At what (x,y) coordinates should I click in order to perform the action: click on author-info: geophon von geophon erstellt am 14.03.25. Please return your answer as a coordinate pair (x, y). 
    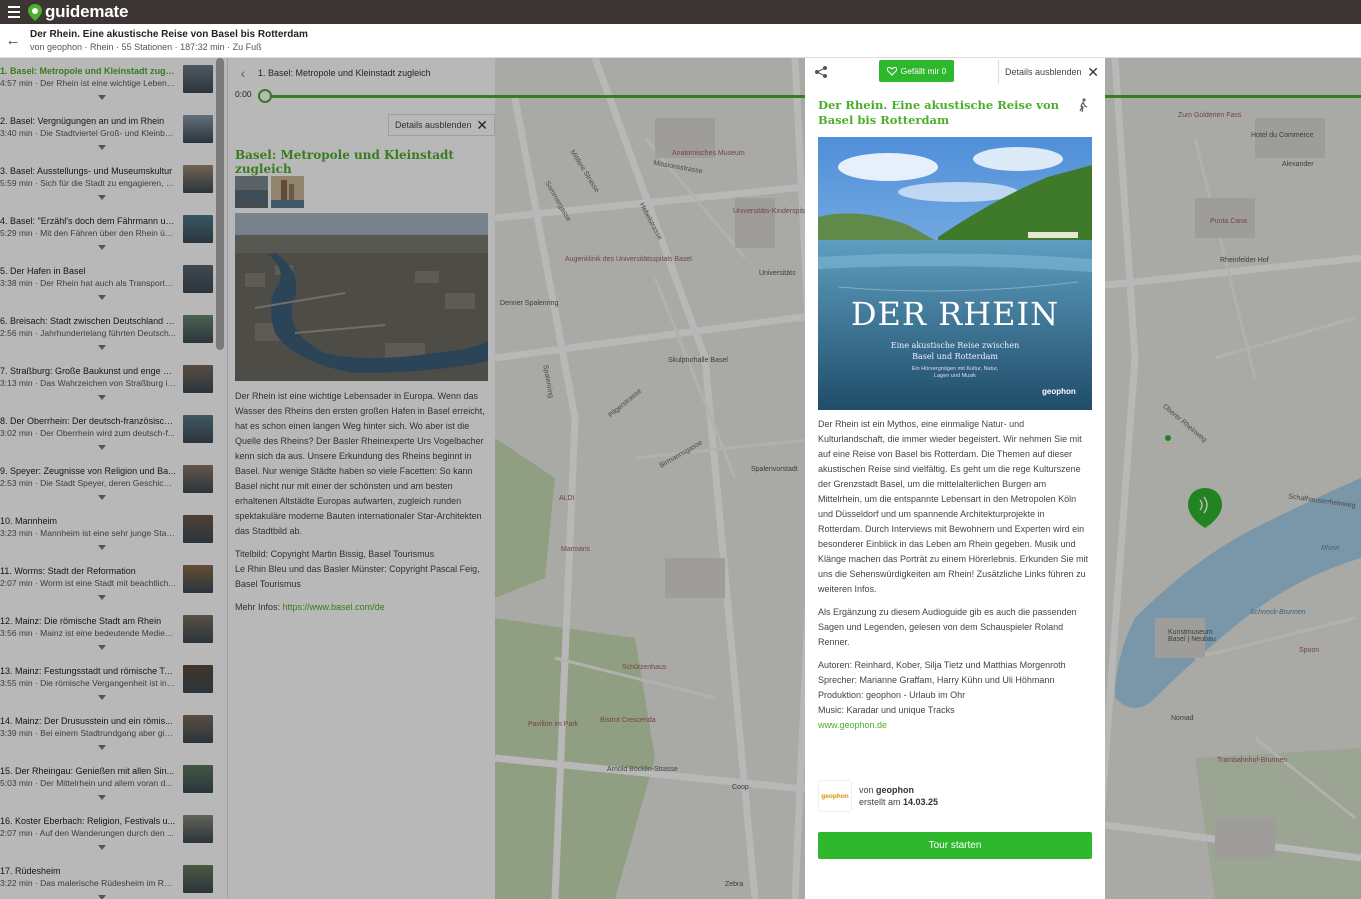
    Looking at the image, I should click on (955, 796).